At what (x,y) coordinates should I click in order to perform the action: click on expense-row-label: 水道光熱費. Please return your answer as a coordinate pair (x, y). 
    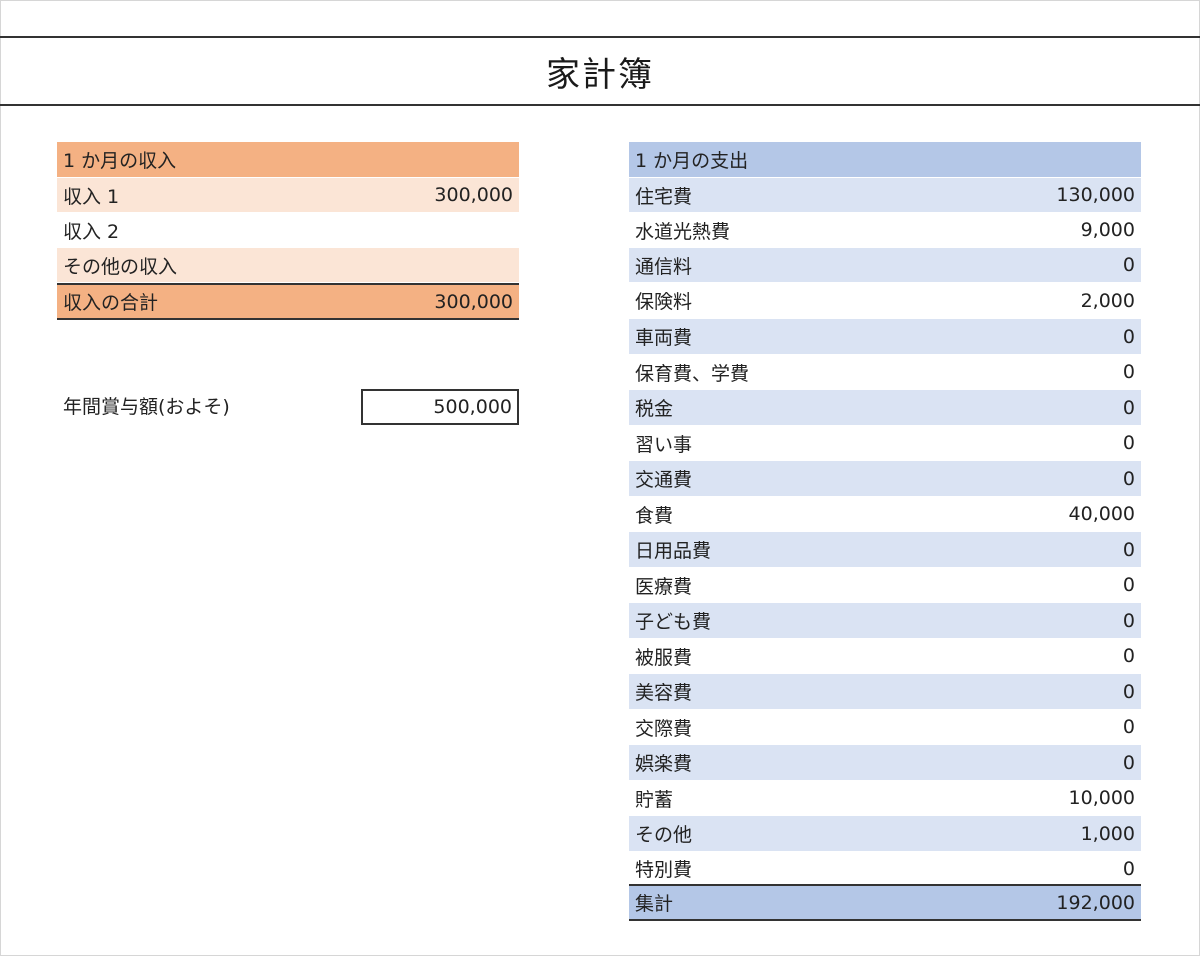
    Looking at the image, I should click on (683, 231).